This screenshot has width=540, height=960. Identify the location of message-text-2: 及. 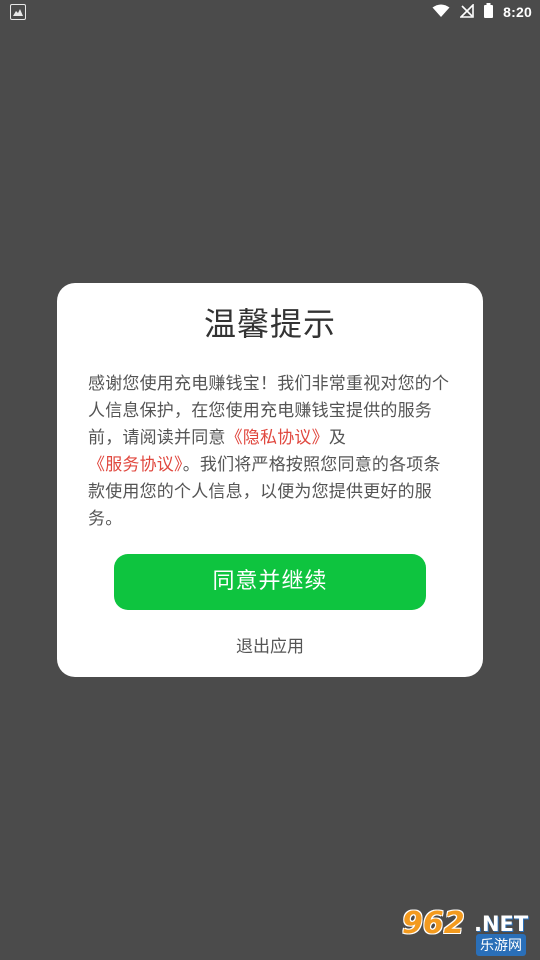
(337, 438).